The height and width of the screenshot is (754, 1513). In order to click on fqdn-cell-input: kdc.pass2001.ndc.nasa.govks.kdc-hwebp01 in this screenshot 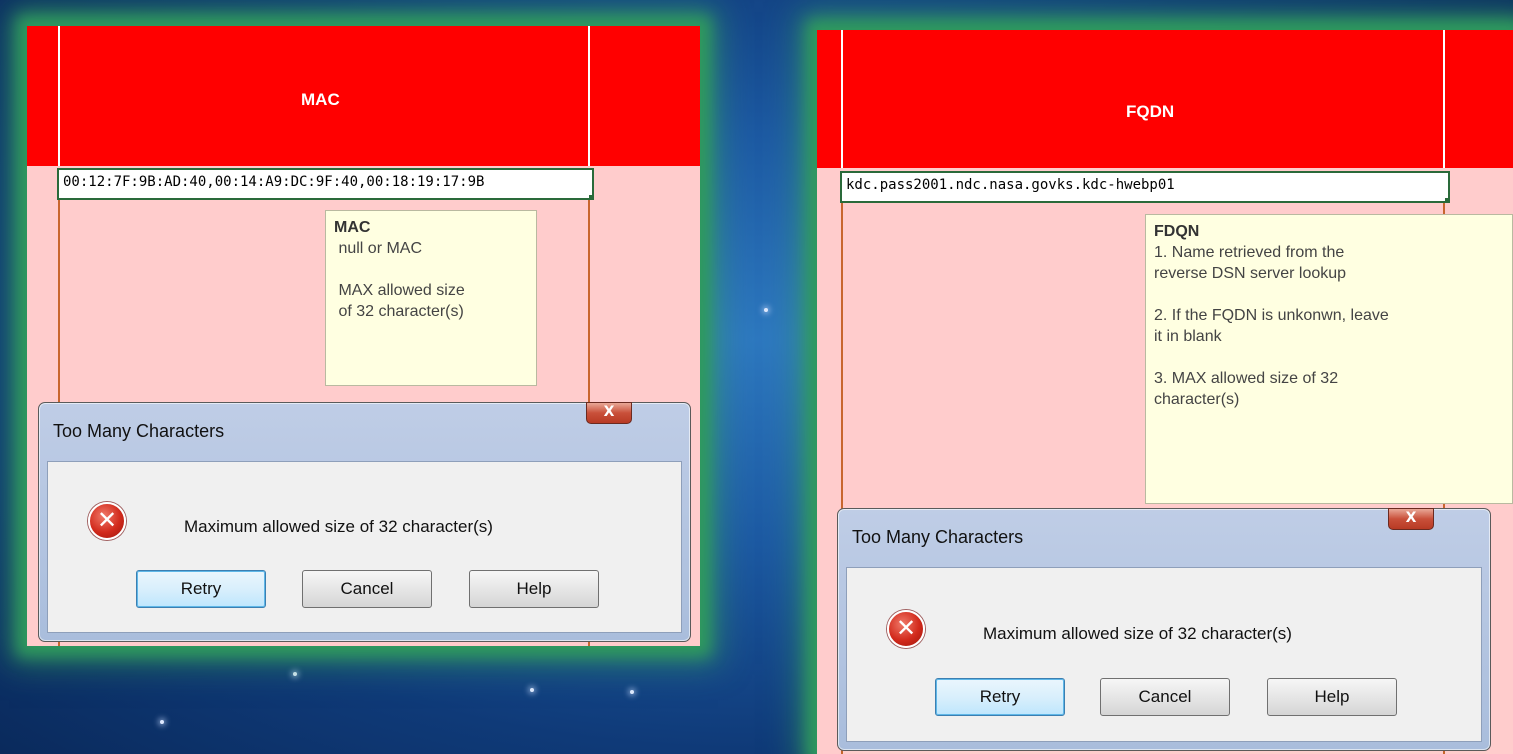, I will do `click(1145, 187)`.